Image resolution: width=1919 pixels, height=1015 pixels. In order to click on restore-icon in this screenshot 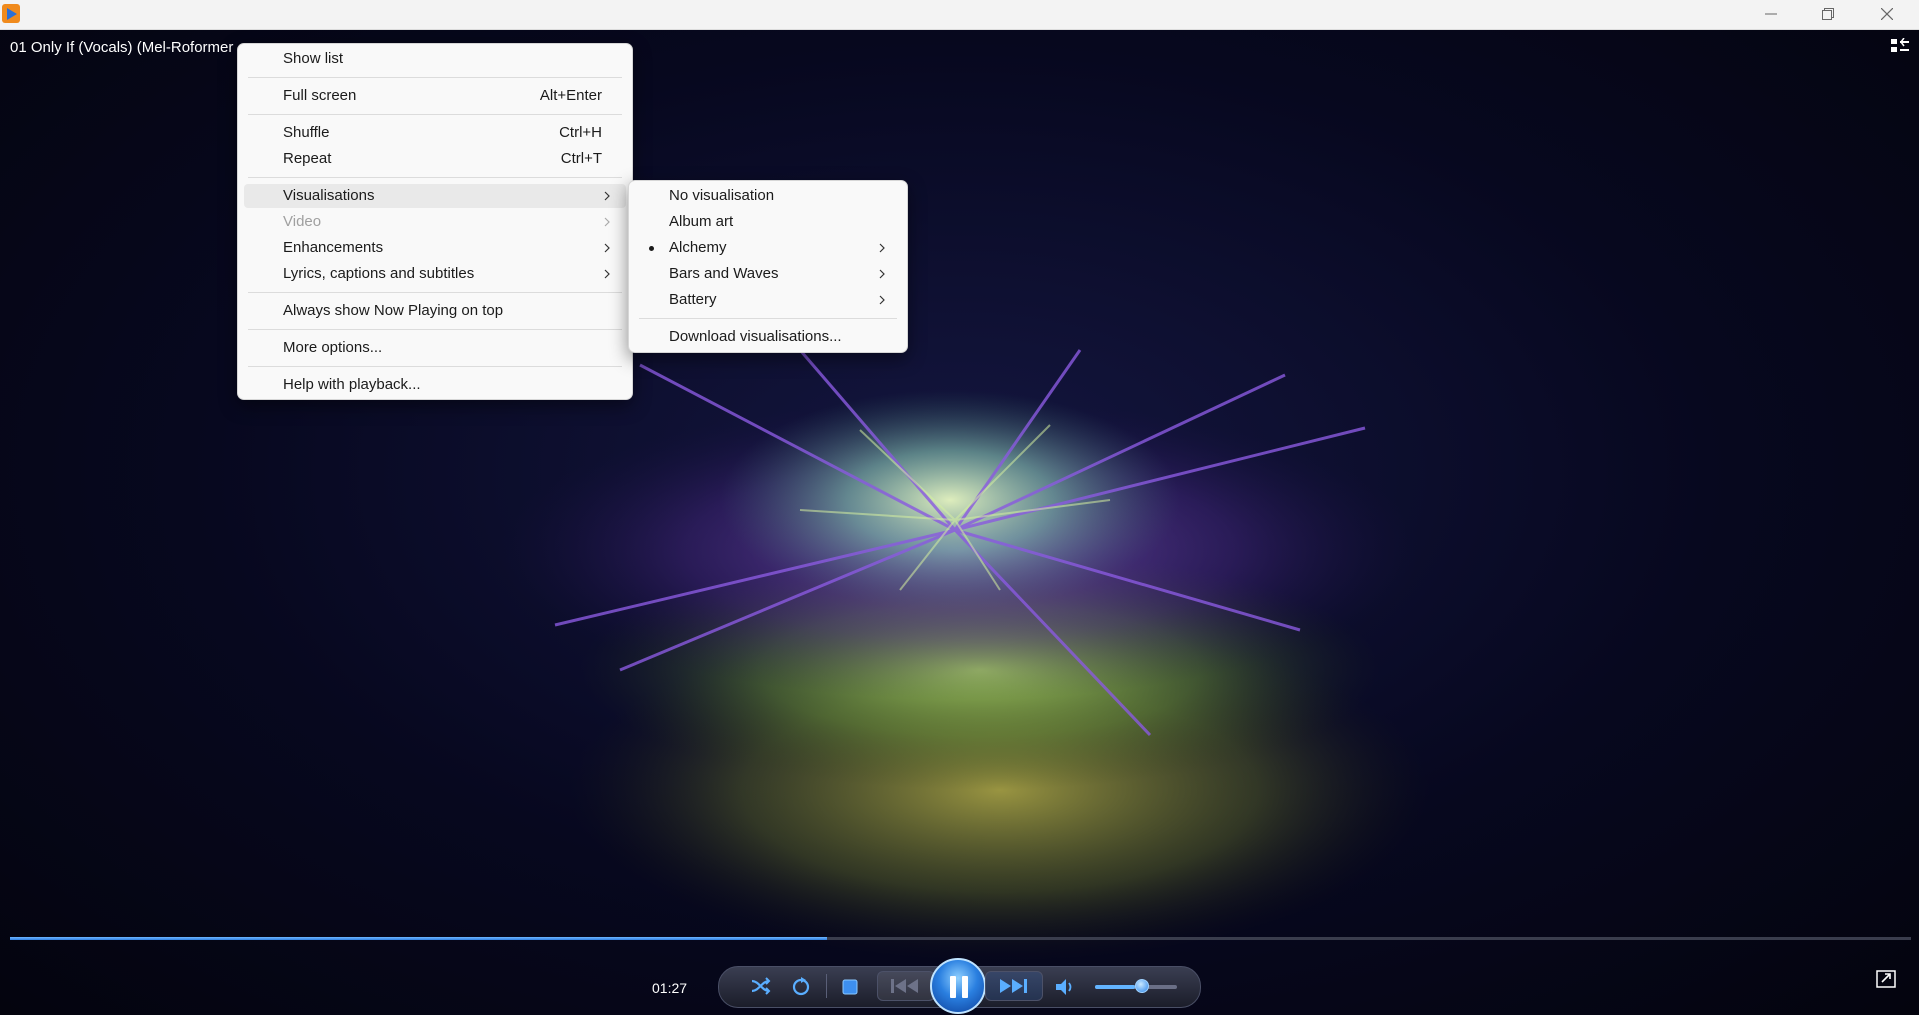, I will do `click(1828, 14)`.